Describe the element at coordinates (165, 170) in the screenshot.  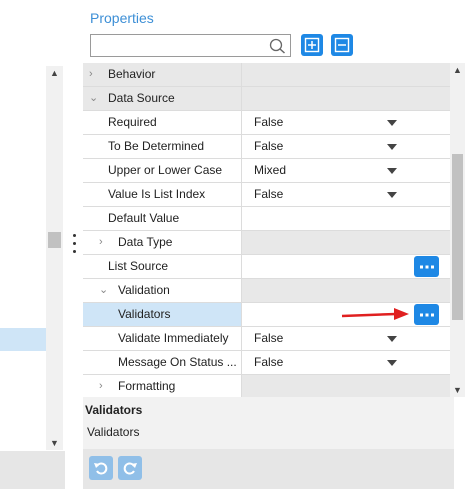
I see `row-label: Upper or Lower Case` at that location.